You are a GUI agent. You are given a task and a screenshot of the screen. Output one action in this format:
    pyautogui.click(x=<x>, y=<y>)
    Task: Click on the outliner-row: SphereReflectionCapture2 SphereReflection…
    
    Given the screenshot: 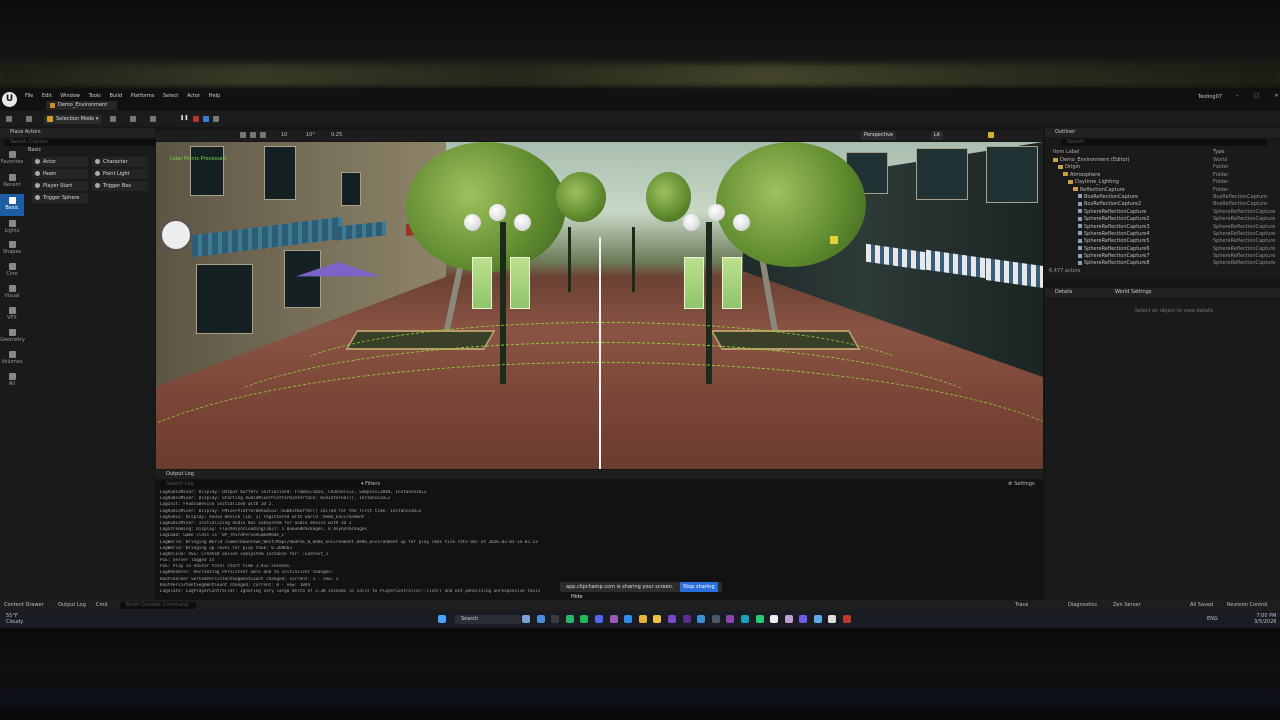 What is the action you would take?
    pyautogui.click(x=1160, y=219)
    